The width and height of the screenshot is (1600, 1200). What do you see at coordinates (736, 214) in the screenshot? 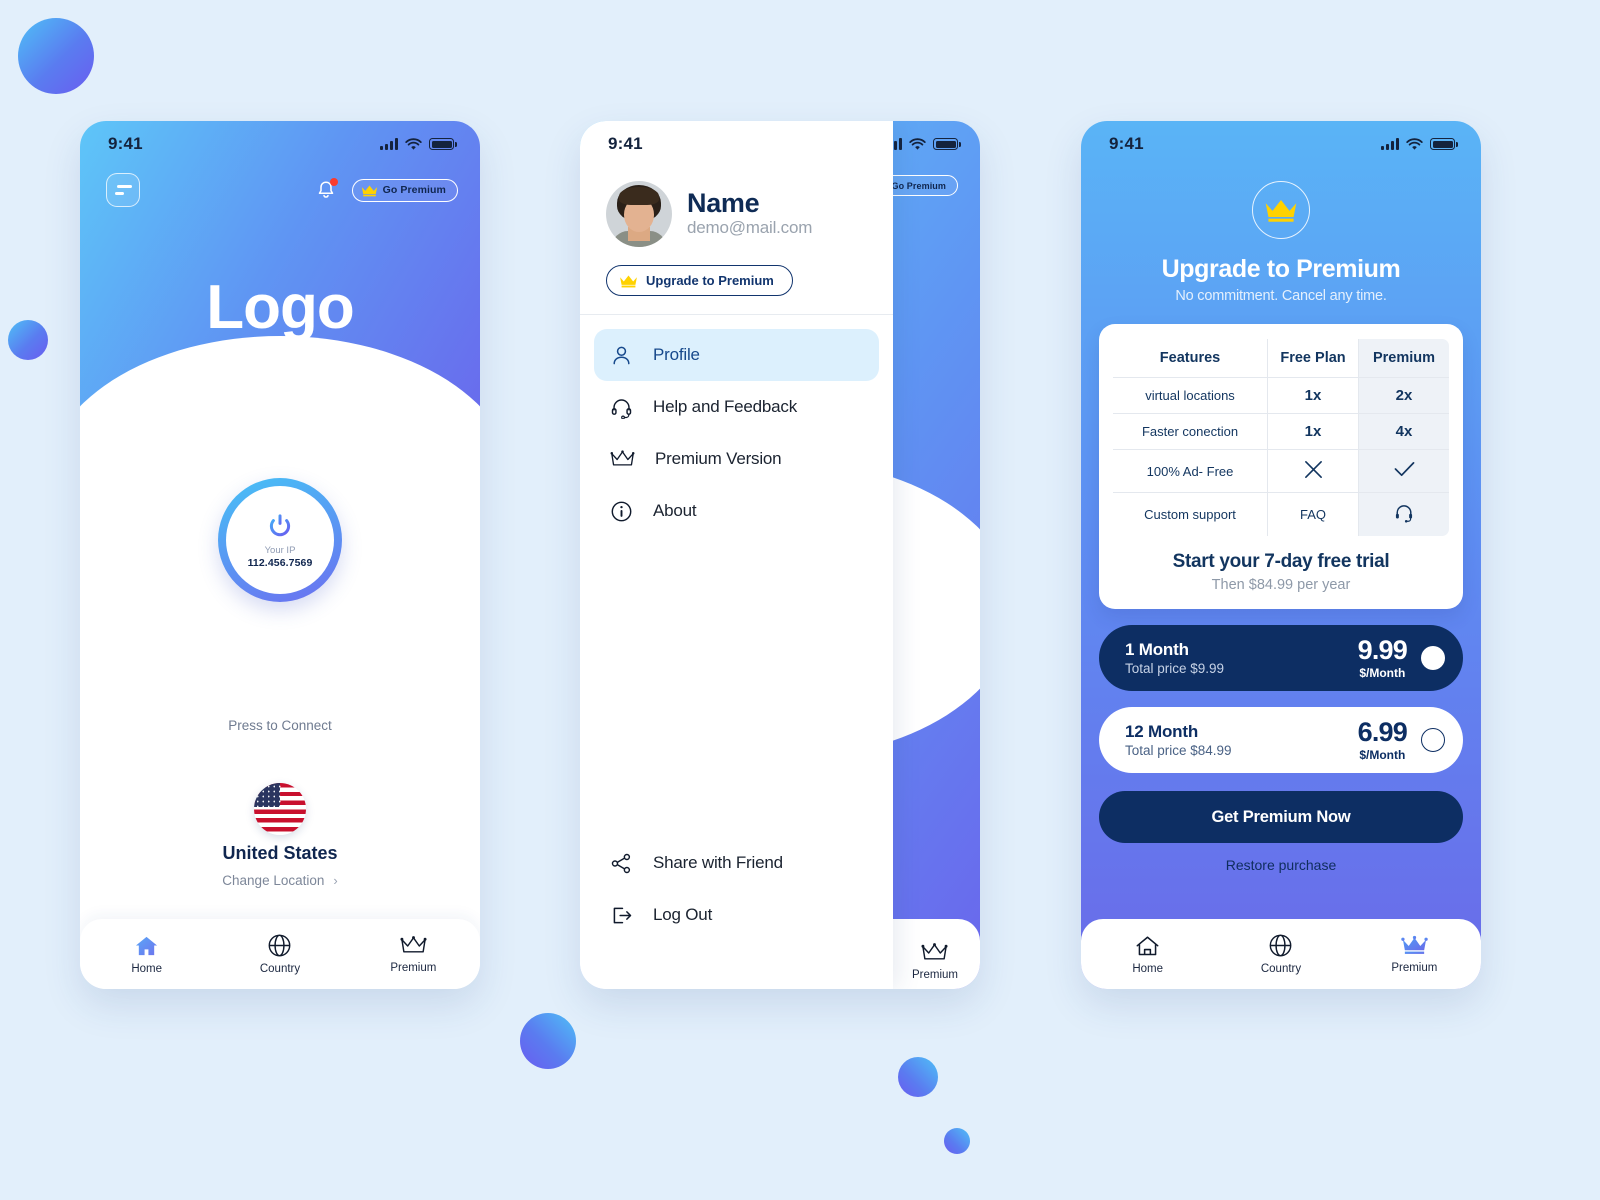
I see `profile-row: Name demo@mail.com` at bounding box center [736, 214].